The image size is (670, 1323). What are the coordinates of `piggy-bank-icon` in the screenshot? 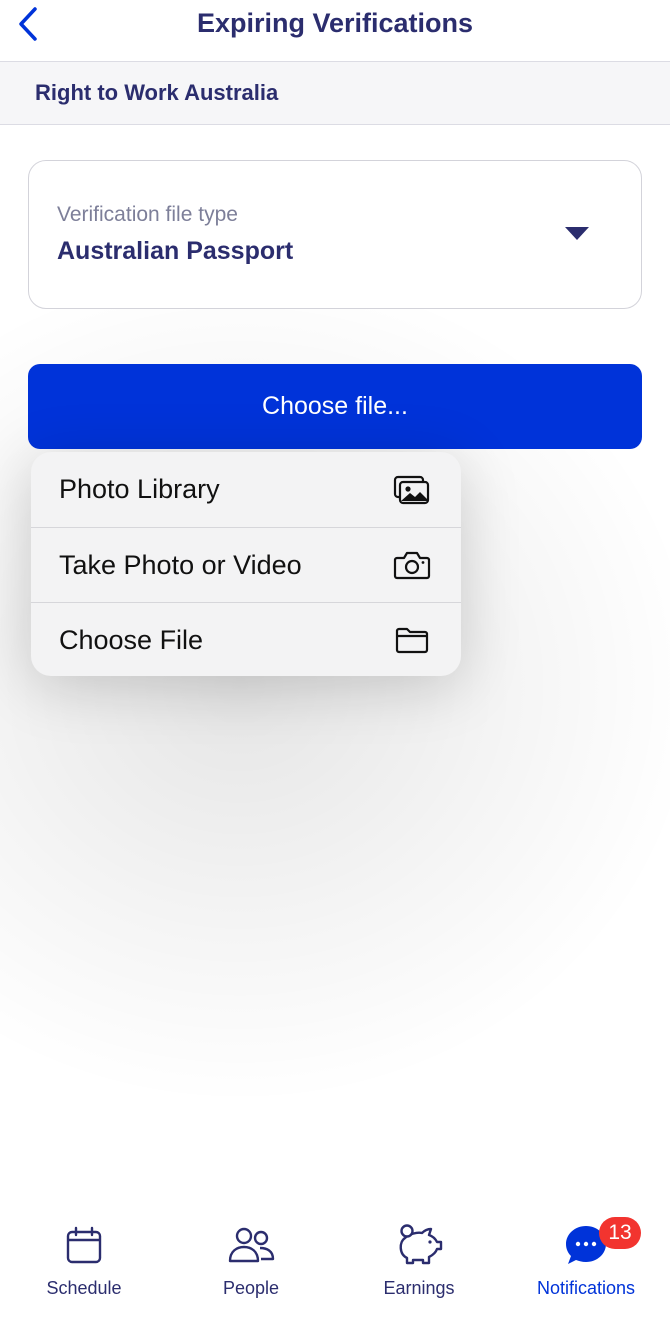 It's located at (419, 1245).